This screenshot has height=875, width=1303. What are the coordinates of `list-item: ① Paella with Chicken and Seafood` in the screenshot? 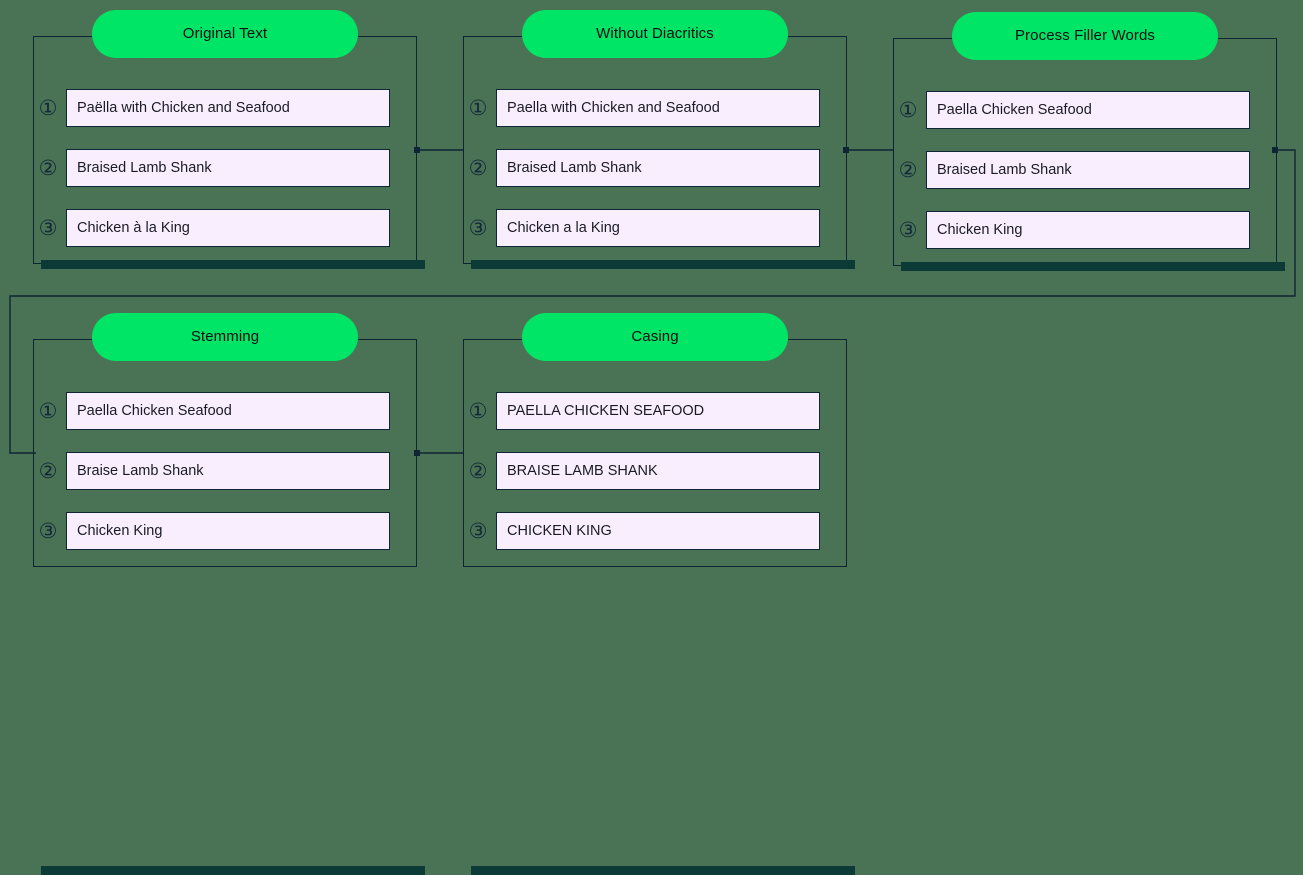 It's located at (643, 108).